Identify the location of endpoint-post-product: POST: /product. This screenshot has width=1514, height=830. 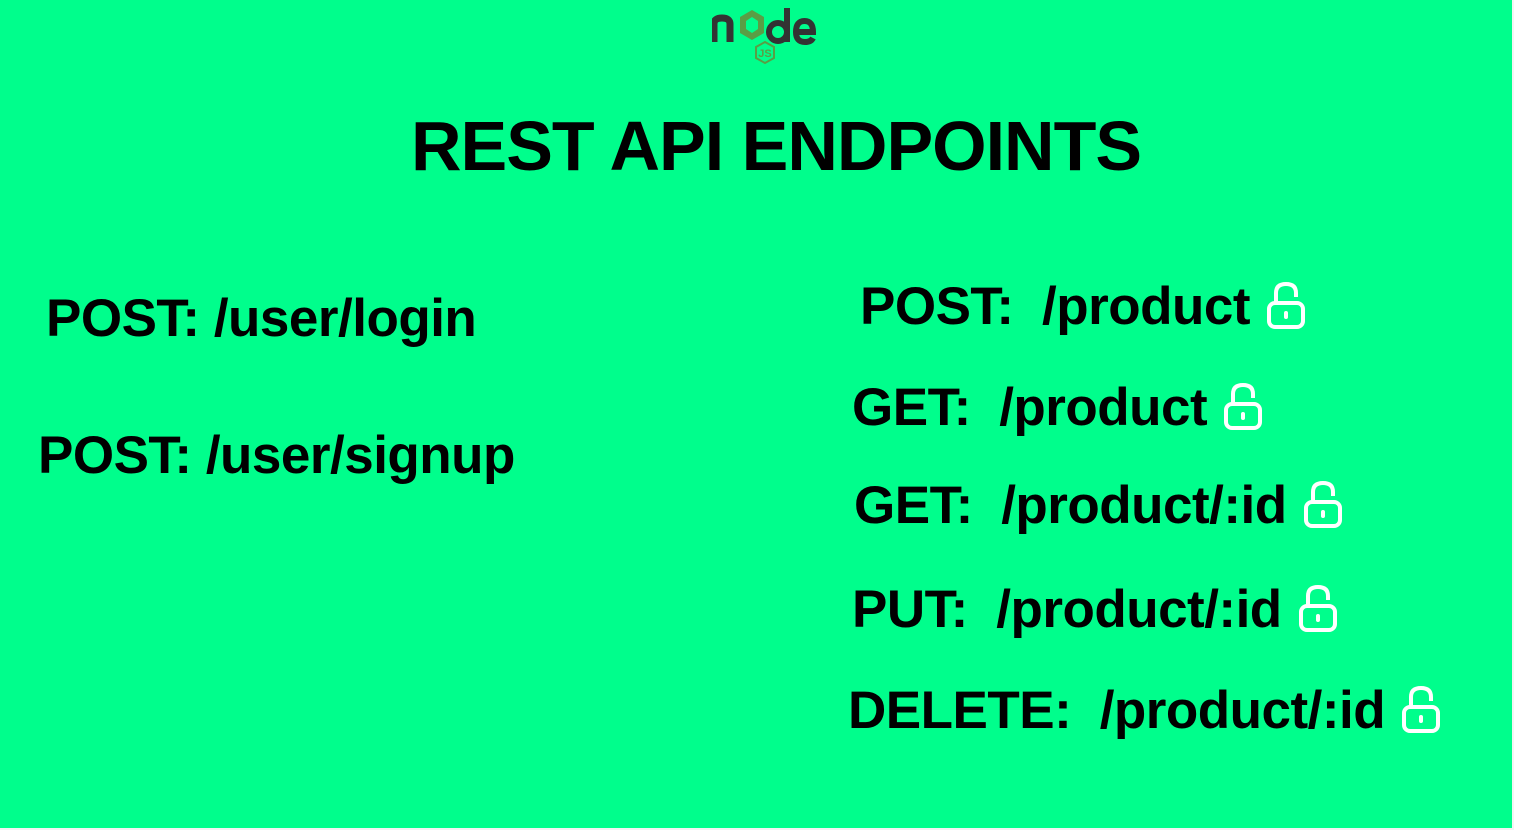
(1083, 307).